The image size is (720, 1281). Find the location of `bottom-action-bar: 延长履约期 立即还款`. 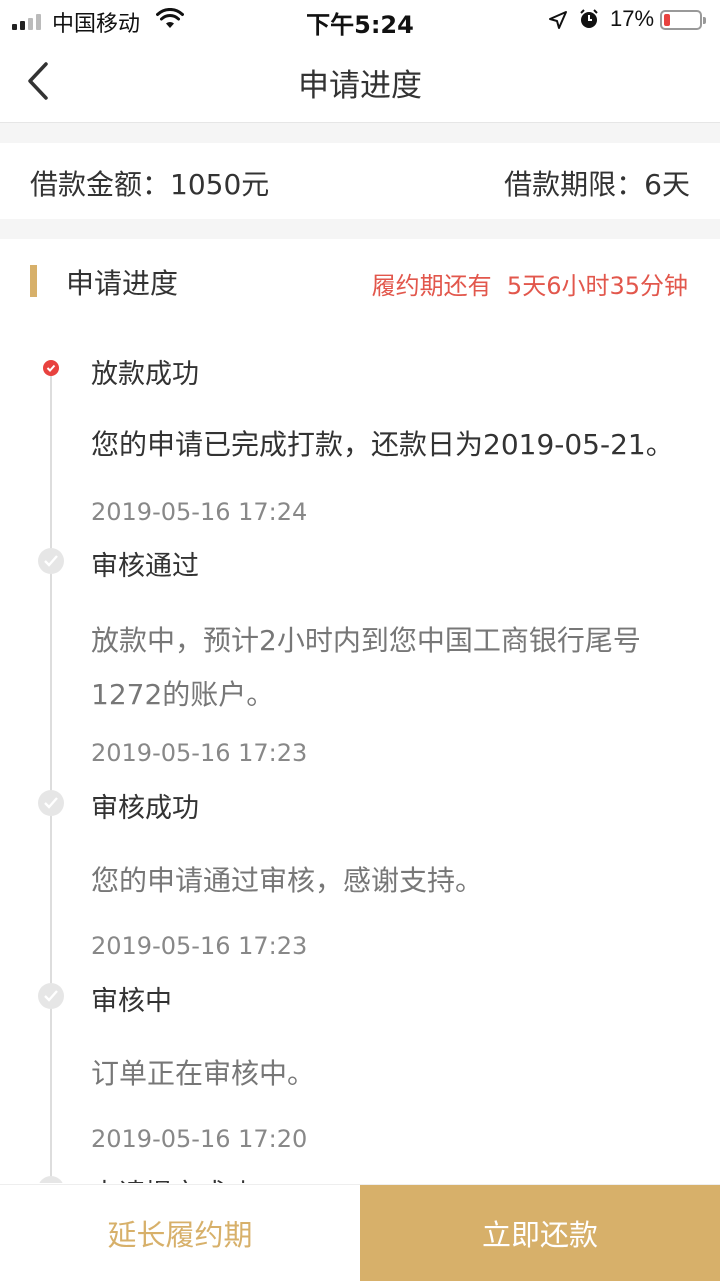

bottom-action-bar: 延长履约期 立即还款 is located at coordinates (360, 1232).